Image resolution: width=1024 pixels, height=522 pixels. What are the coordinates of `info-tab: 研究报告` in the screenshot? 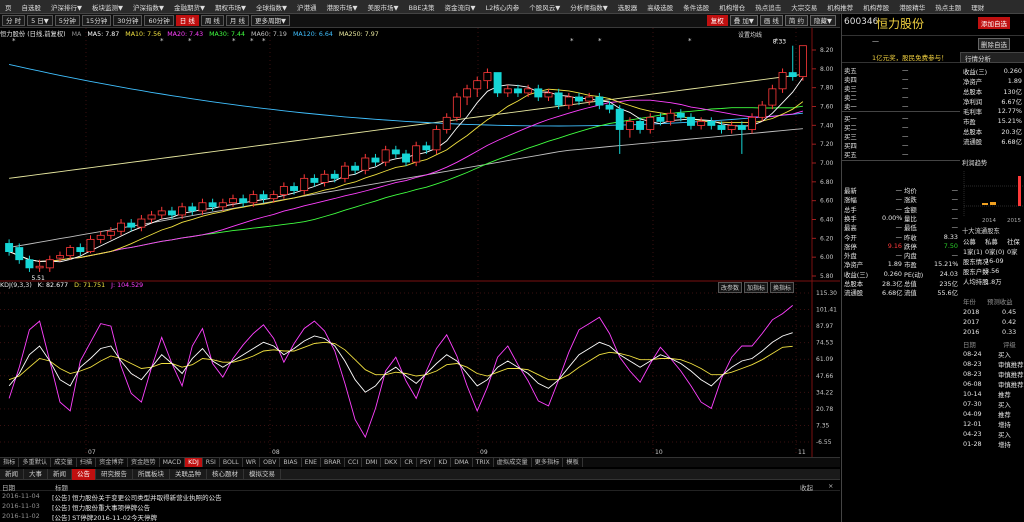 It's located at (114, 474).